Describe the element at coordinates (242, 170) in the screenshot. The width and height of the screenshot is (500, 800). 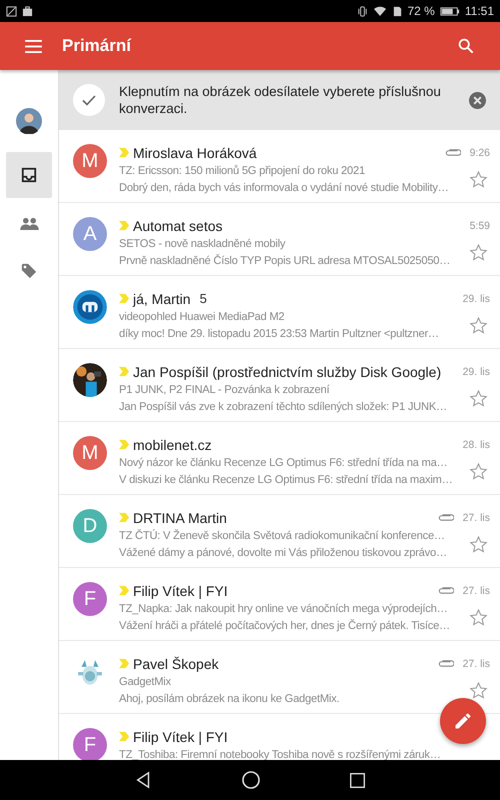
I see `email-subject: TZ: Ericsson: 150 milionů 5G připojení do roku 2021` at that location.